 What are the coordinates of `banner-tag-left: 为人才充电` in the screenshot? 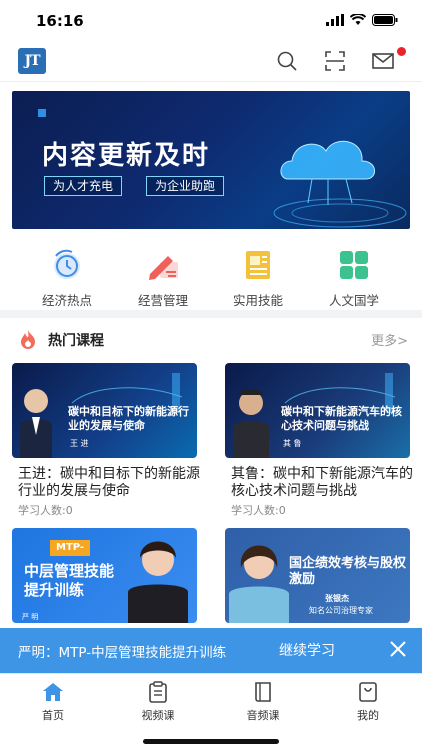 It's located at (83, 186).